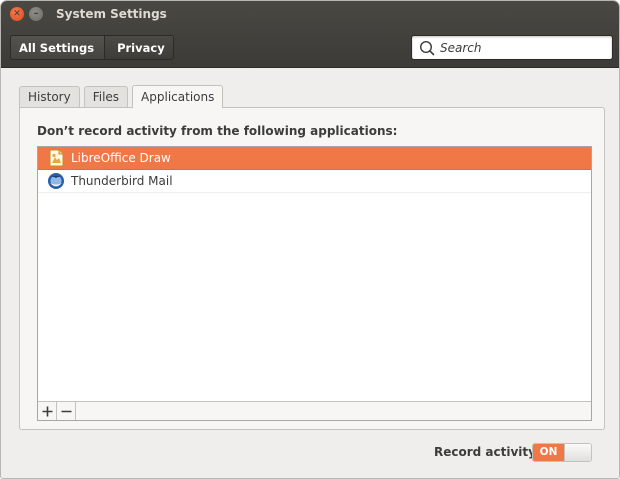 The width and height of the screenshot is (620, 479). What do you see at coordinates (310, 34) in the screenshot?
I see `window-header: ✕ – System Settings All Settings Privacy` at bounding box center [310, 34].